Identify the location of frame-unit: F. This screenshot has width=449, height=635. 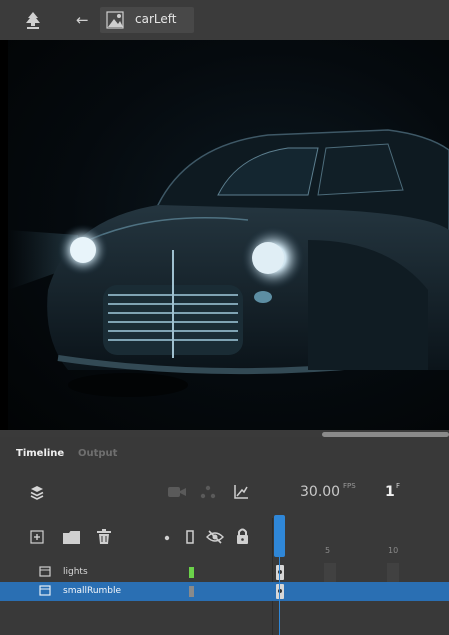
(398, 486).